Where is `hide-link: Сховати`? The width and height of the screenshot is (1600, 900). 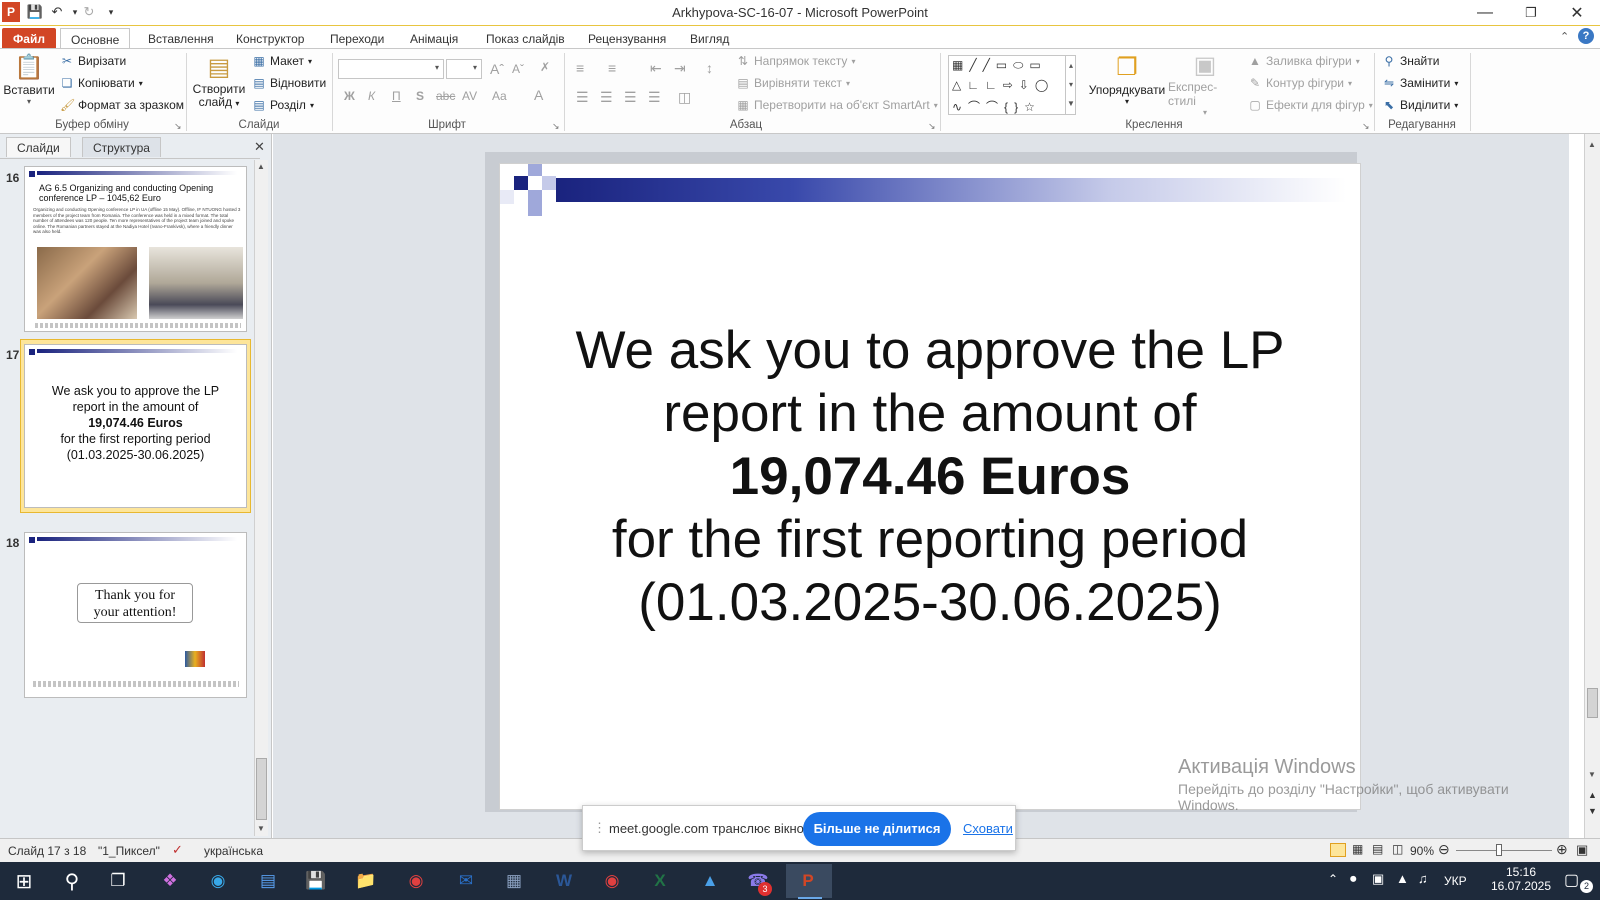 hide-link: Сховати is located at coordinates (988, 828).